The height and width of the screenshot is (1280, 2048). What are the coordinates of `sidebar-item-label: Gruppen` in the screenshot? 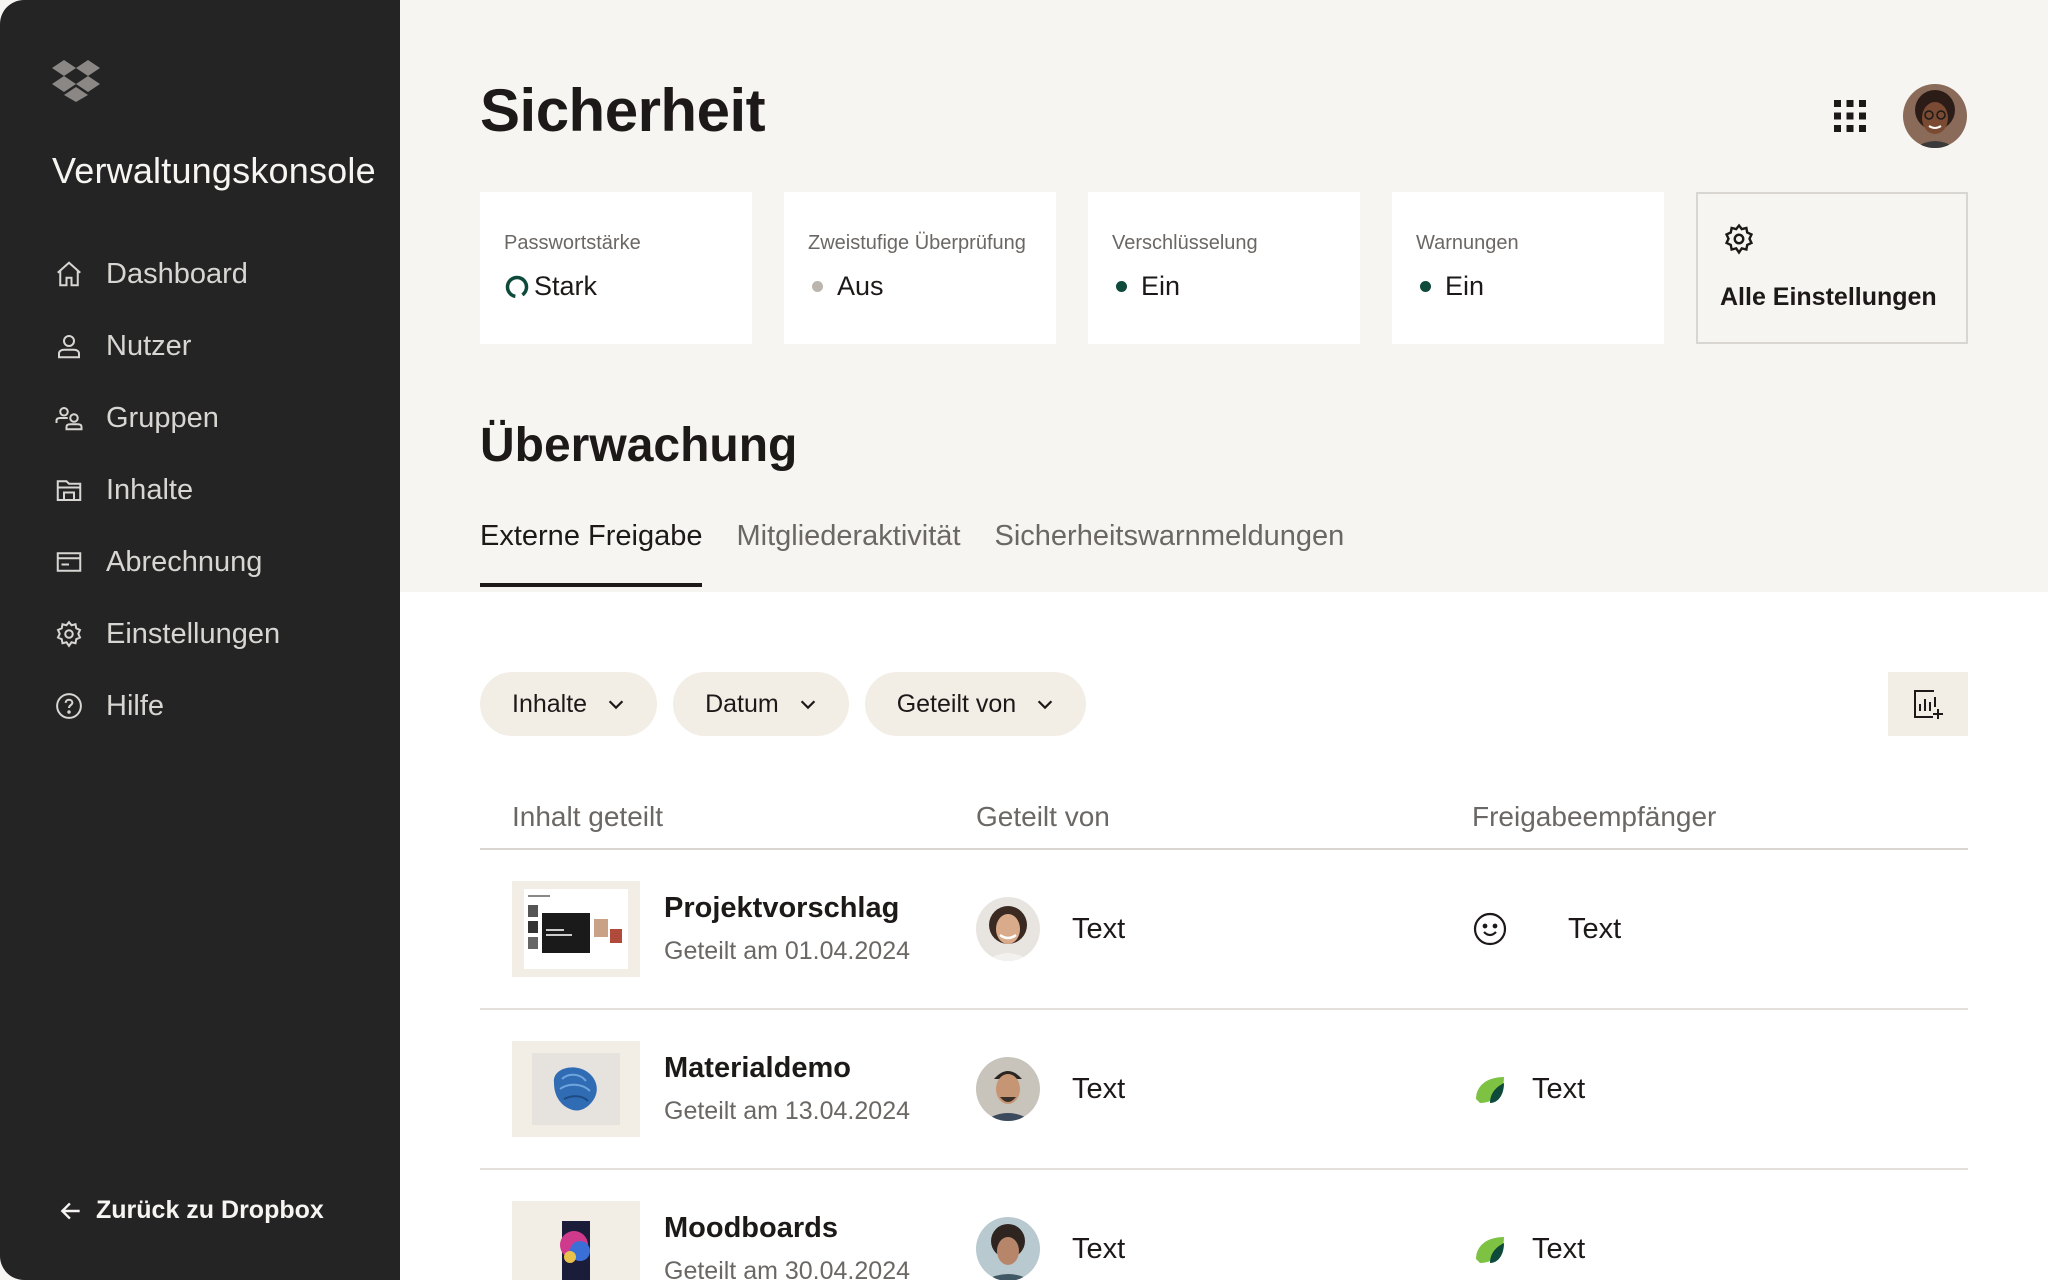 It's located at (162, 417).